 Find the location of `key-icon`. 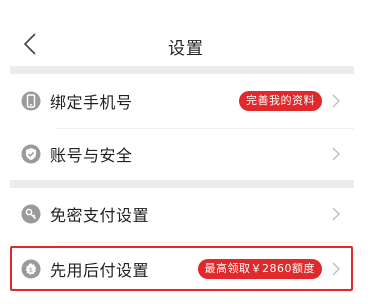

key-icon is located at coordinates (31, 214).